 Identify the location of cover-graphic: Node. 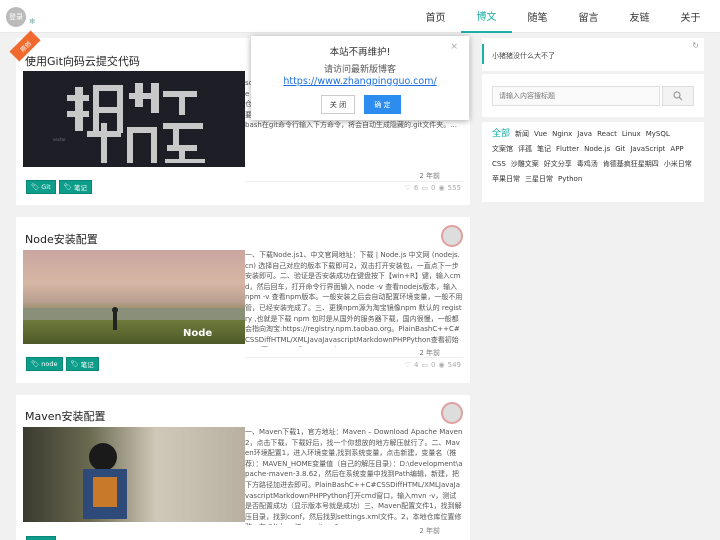
(134, 323).